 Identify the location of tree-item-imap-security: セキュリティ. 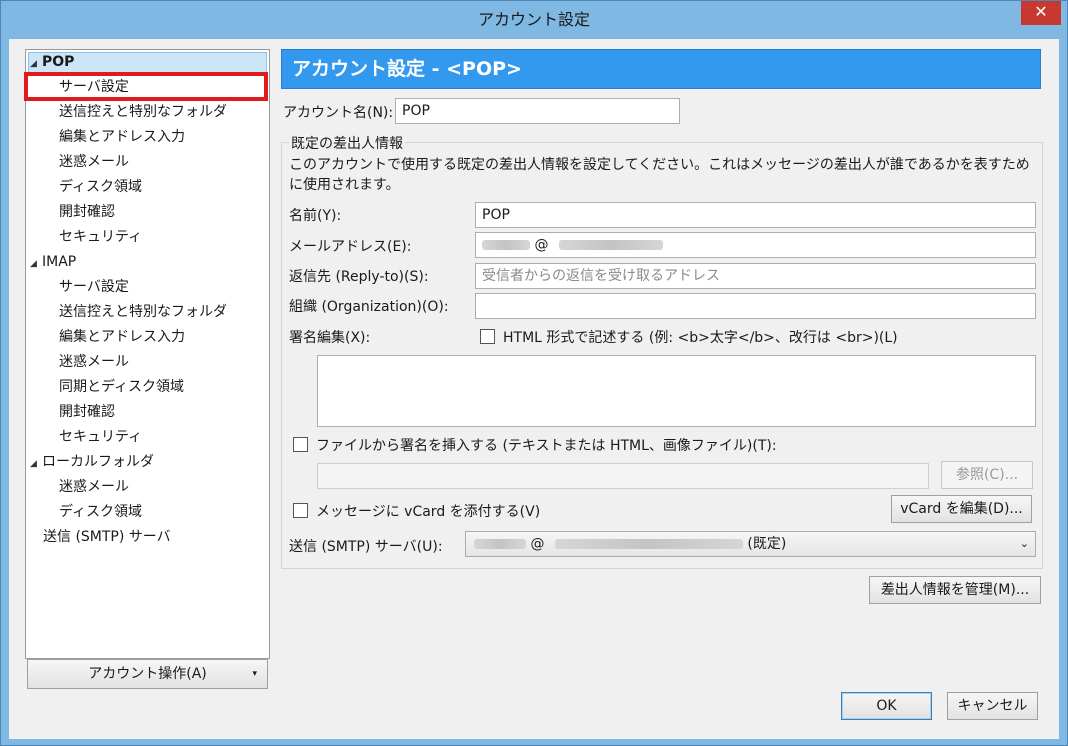
(100, 437).